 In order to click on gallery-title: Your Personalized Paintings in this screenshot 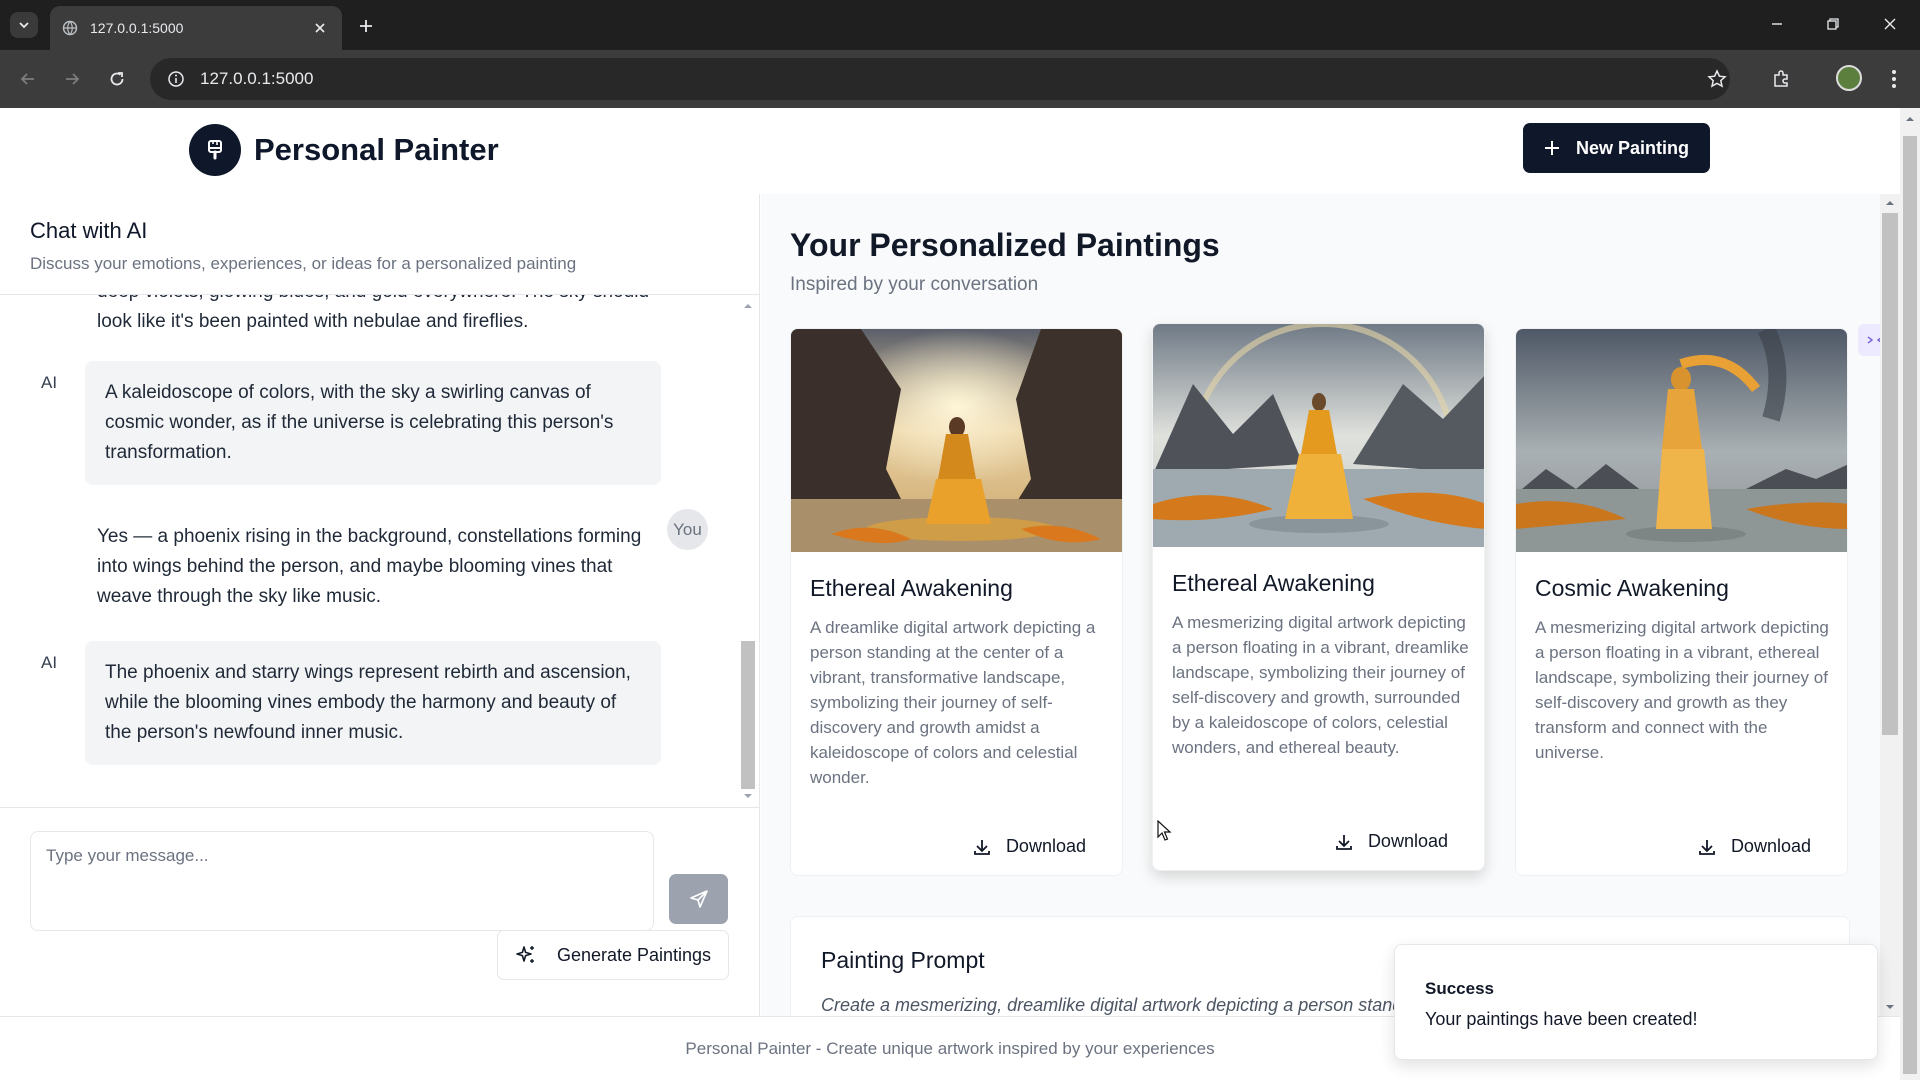, I will do `click(1005, 245)`.